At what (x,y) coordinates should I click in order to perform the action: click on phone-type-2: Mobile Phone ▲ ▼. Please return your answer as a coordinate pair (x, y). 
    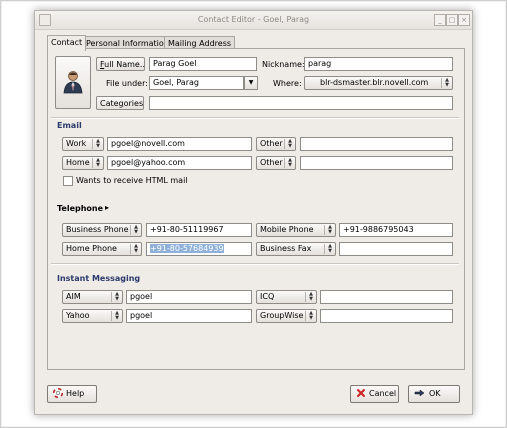
    Looking at the image, I should click on (296, 230).